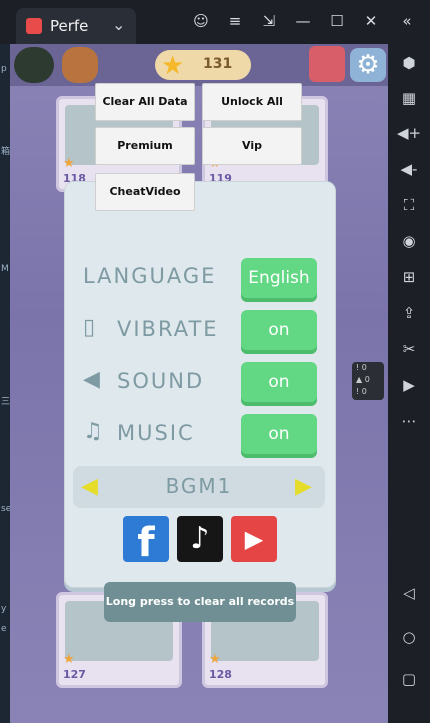 This screenshot has width=430, height=723. Describe the element at coordinates (156, 433) in the screenshot. I see `music-label: MUSIC` at that location.